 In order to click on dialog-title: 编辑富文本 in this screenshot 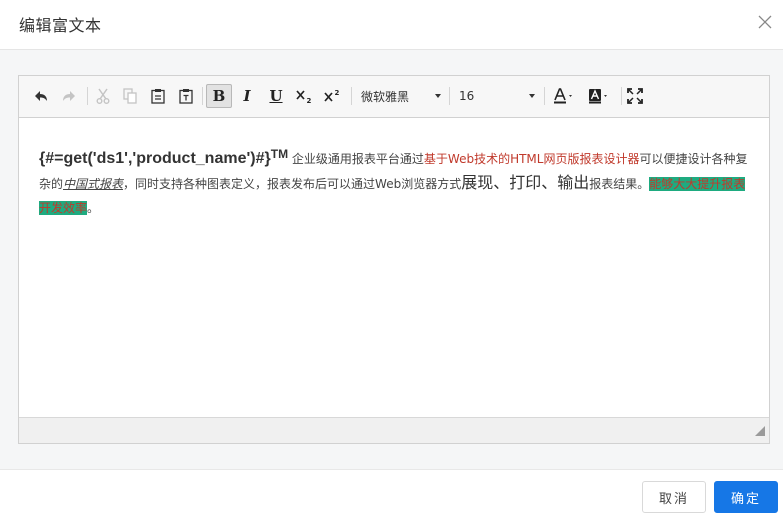, I will do `click(60, 25)`.